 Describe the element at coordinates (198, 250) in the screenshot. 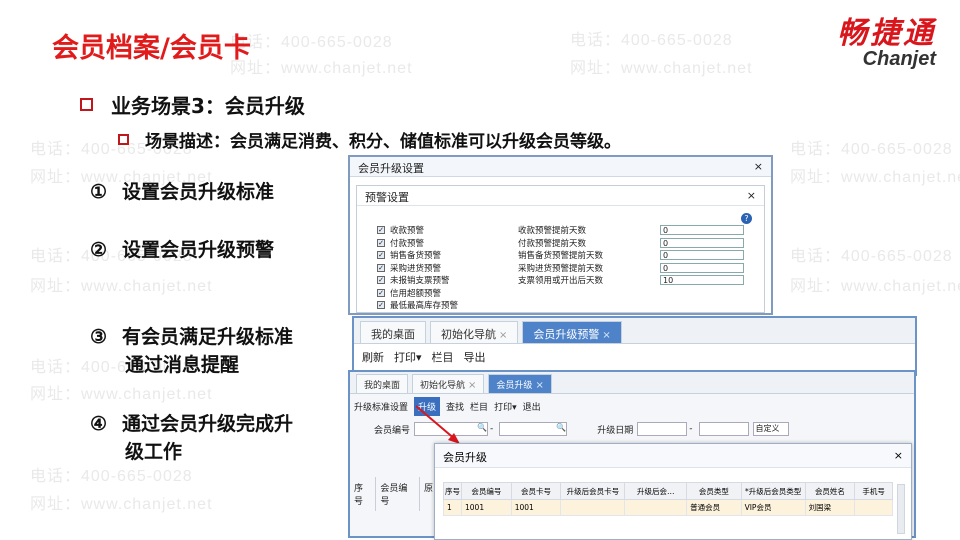

I see `step-text: 设置会员升级预警` at that location.